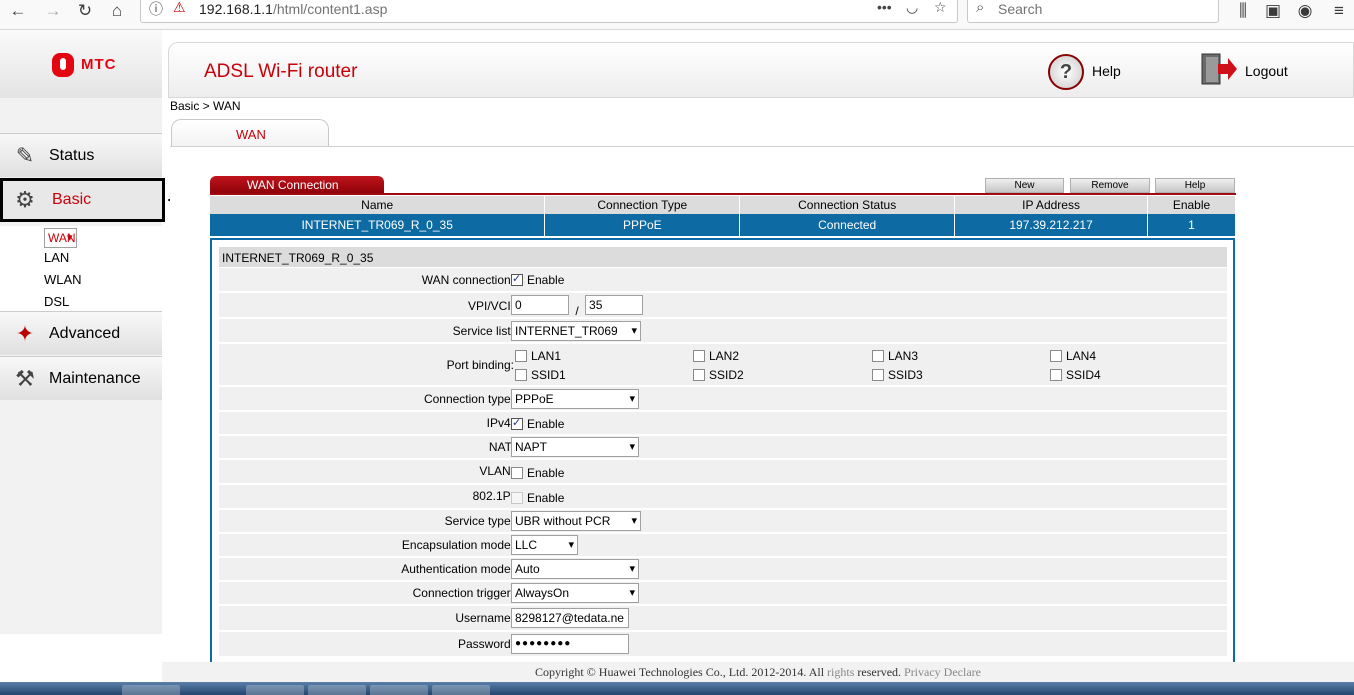 The width and height of the screenshot is (1354, 695). I want to click on home-icon: ⌂, so click(117, 11).